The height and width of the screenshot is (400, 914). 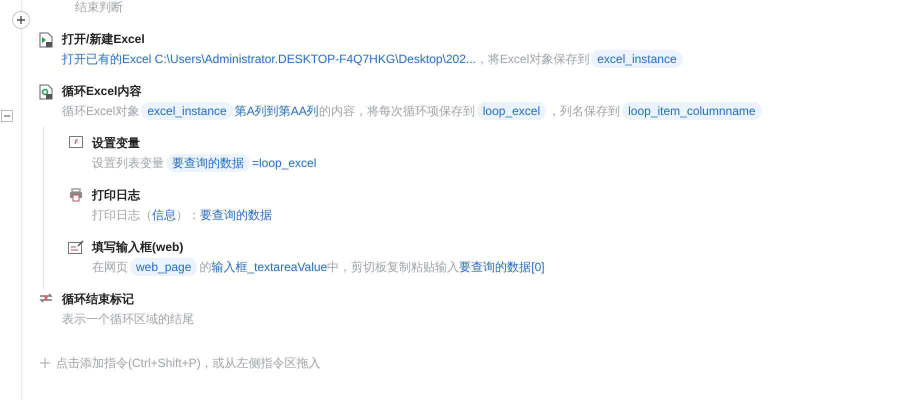 What do you see at coordinates (188, 363) in the screenshot?
I see `add-command-link: 点击添加指令(Ctrl+Shift+P)，或从左侧指令区拖入` at bounding box center [188, 363].